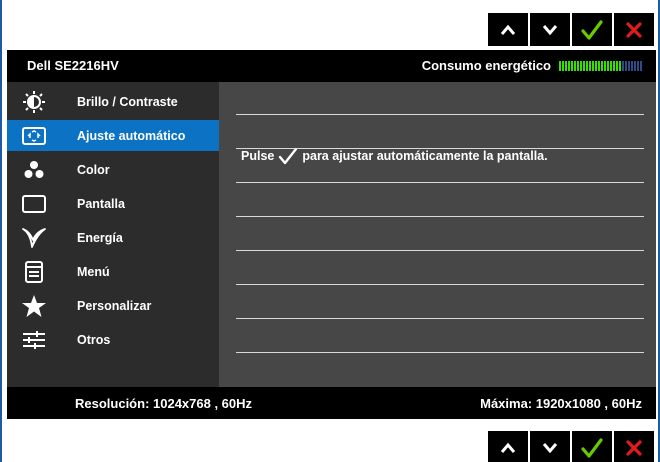 The image size is (660, 462). I want to click on monitor-model: Dell SE2216HV, so click(73, 65).